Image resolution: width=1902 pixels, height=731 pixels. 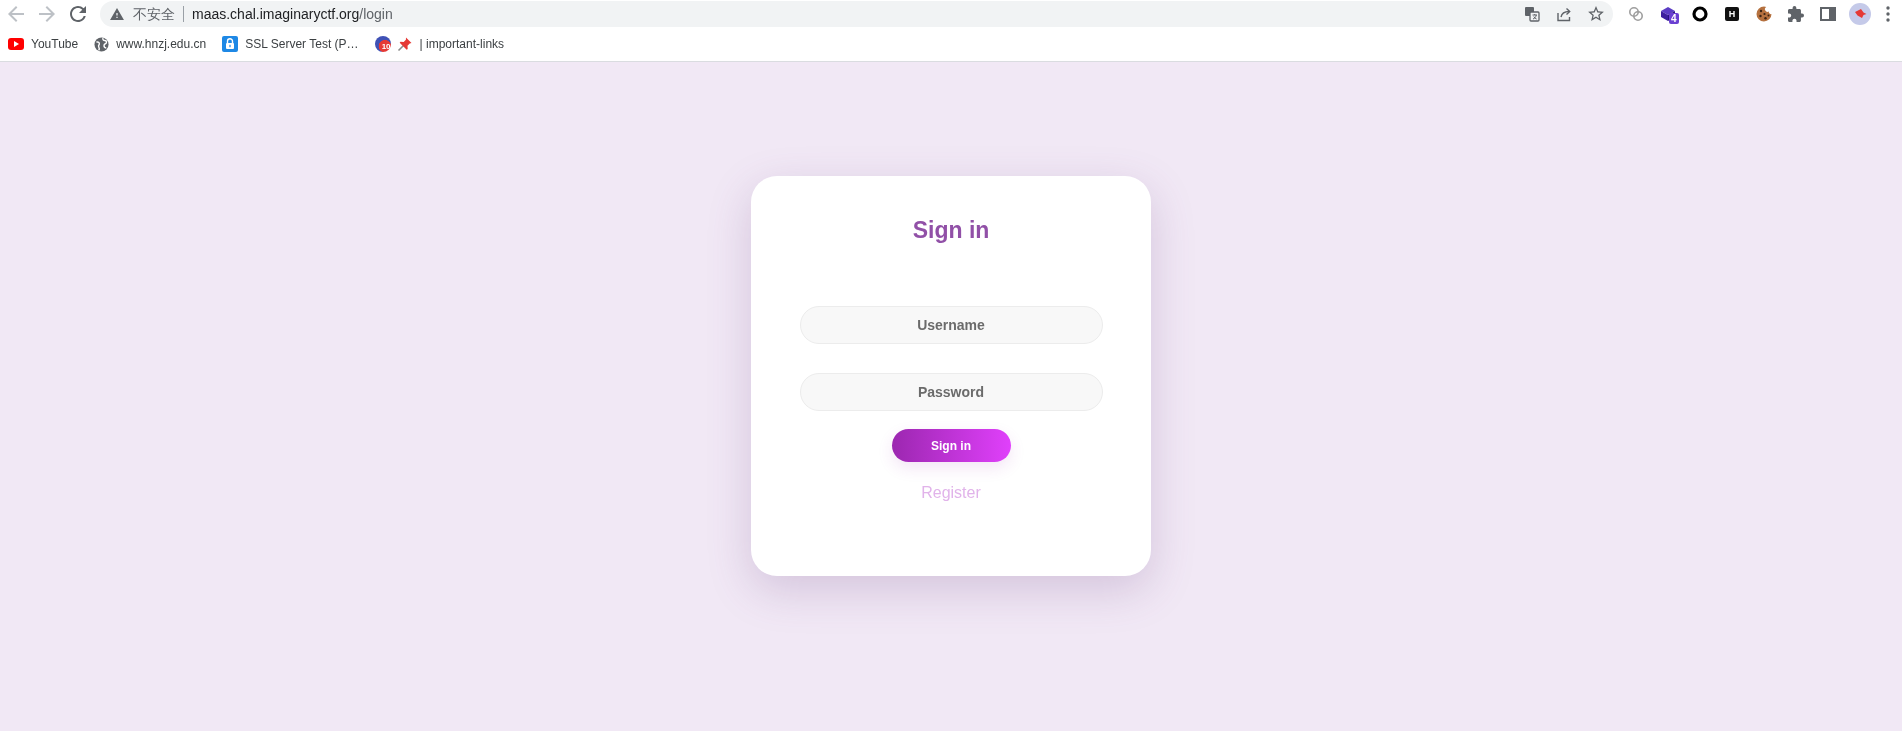 What do you see at coordinates (1888, 13) in the screenshot?
I see `menu-icon` at bounding box center [1888, 13].